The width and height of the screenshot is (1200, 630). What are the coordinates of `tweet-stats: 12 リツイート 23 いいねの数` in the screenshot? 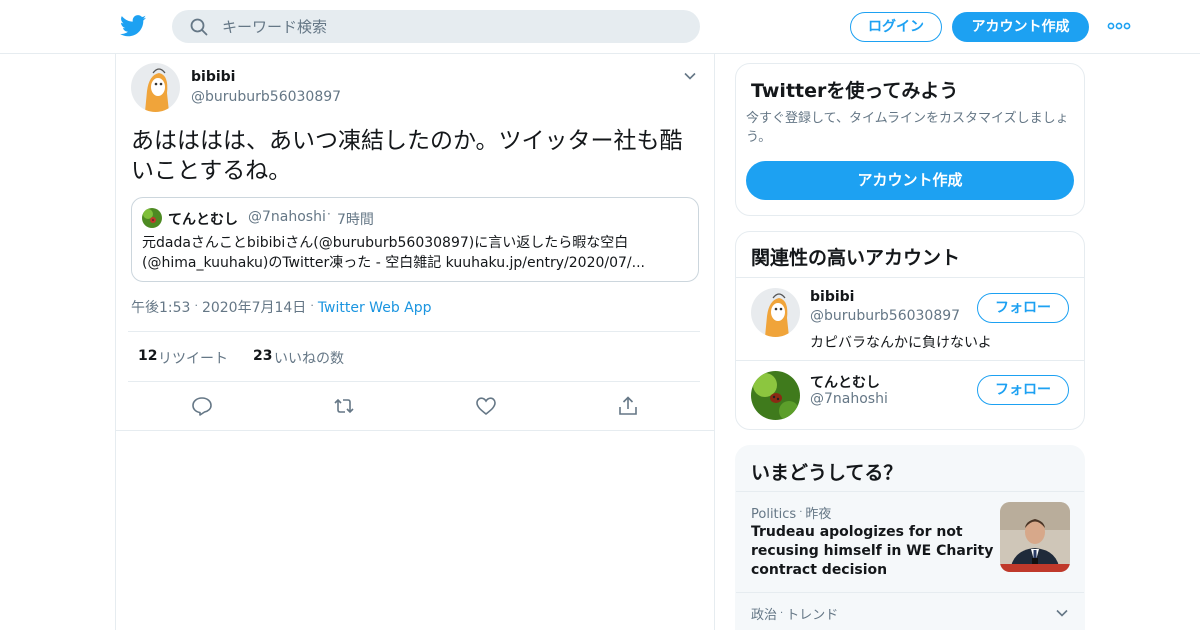 It's located at (414, 356).